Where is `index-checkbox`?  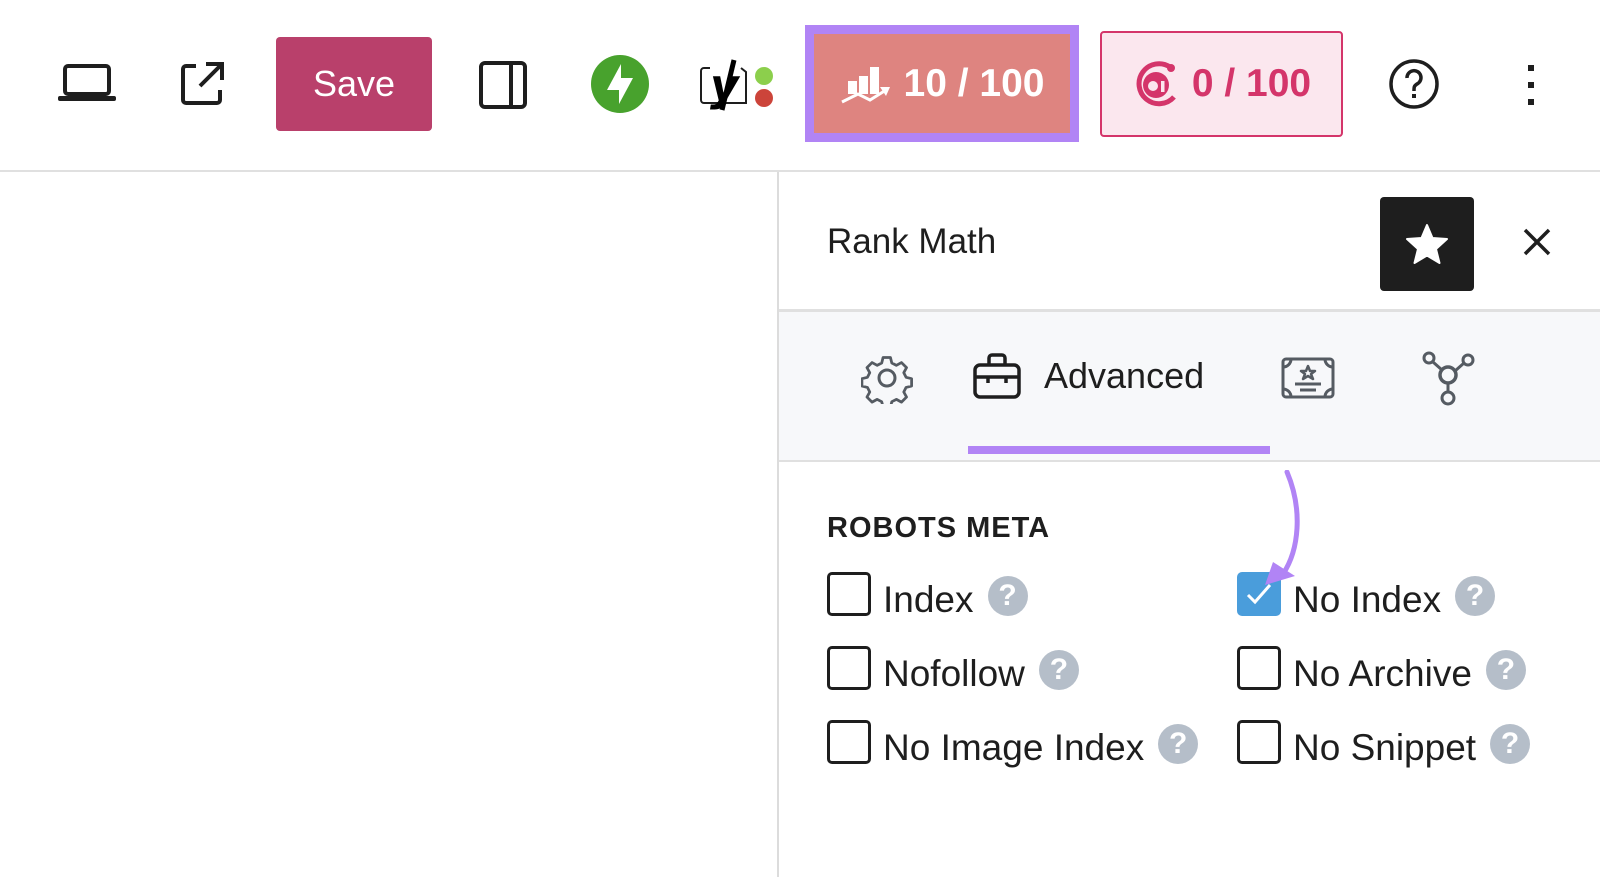
index-checkbox is located at coordinates (849, 594).